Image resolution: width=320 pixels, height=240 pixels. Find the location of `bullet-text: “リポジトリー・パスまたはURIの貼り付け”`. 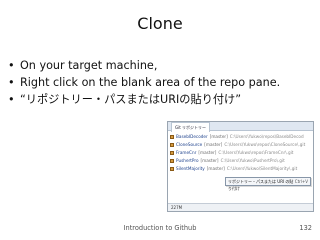

bullet-text: “リポジトリー・パスまたはURIの貼り付け” is located at coordinates (131, 99).